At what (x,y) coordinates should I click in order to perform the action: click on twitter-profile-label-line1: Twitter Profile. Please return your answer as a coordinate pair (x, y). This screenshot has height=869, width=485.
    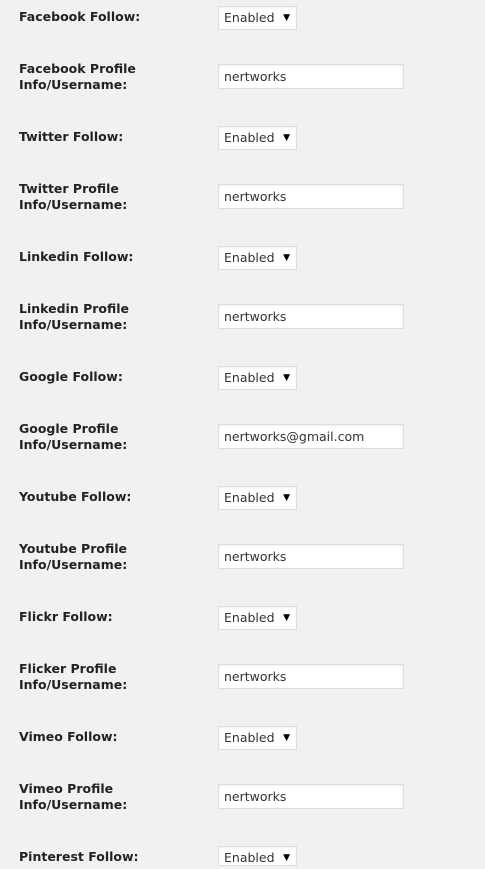
    Looking at the image, I should click on (69, 188).